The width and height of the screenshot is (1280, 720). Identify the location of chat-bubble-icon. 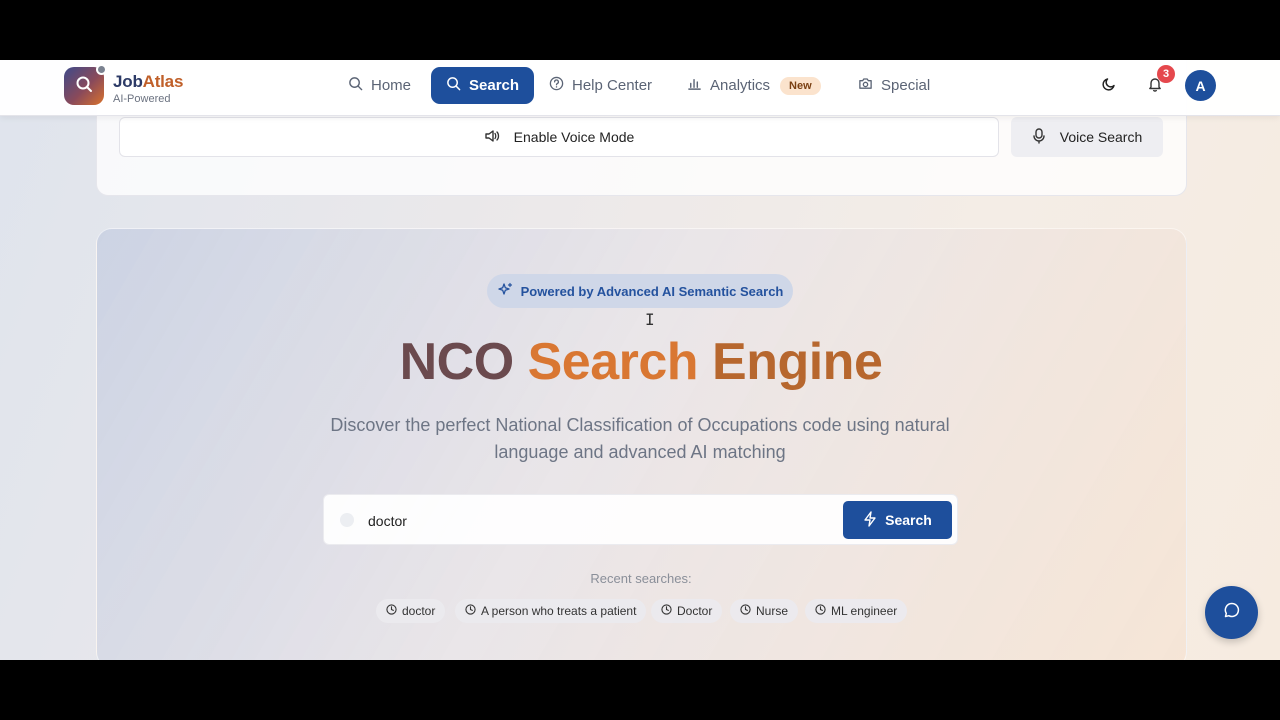
(1232, 612).